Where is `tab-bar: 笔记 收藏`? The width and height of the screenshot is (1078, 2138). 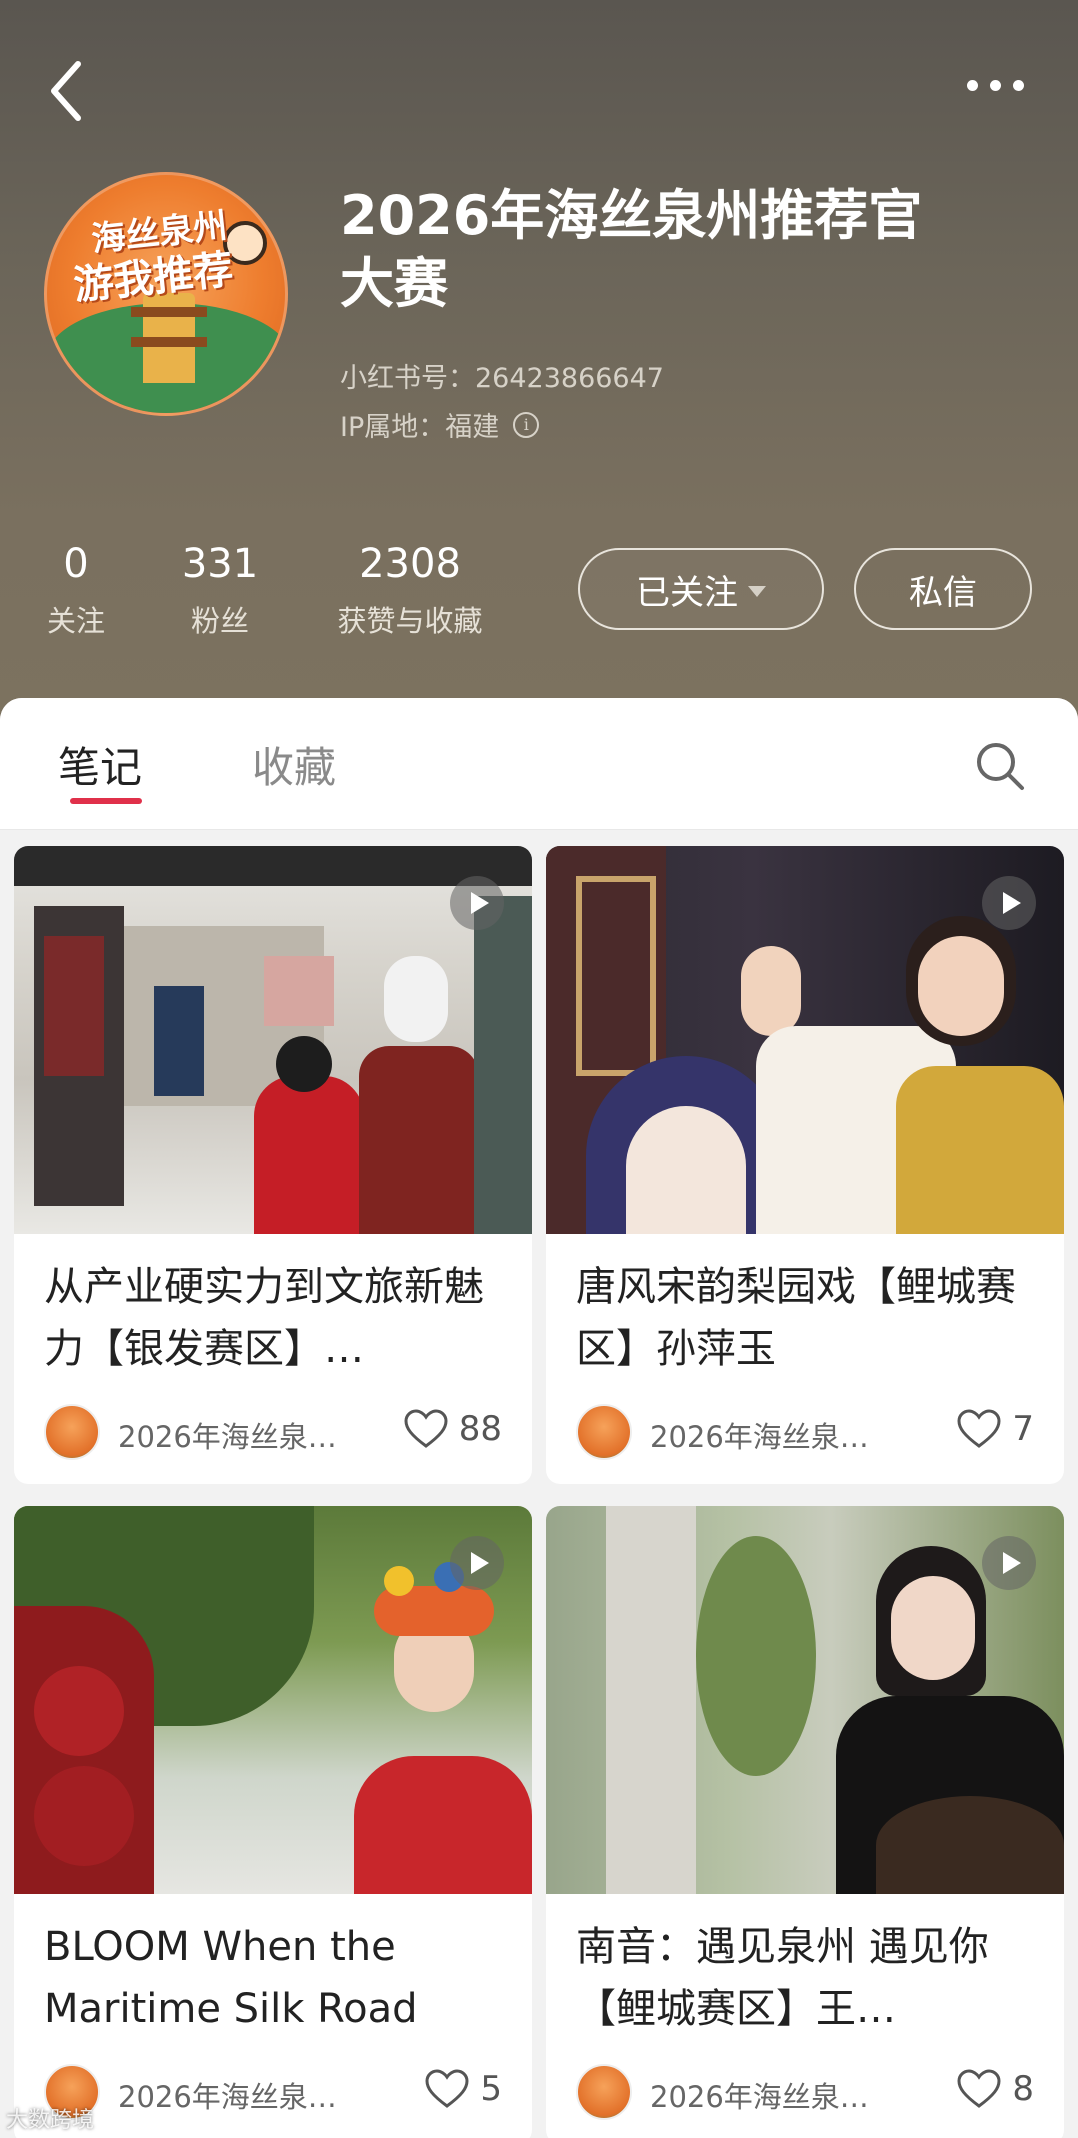 tab-bar: 笔记 收藏 is located at coordinates (539, 764).